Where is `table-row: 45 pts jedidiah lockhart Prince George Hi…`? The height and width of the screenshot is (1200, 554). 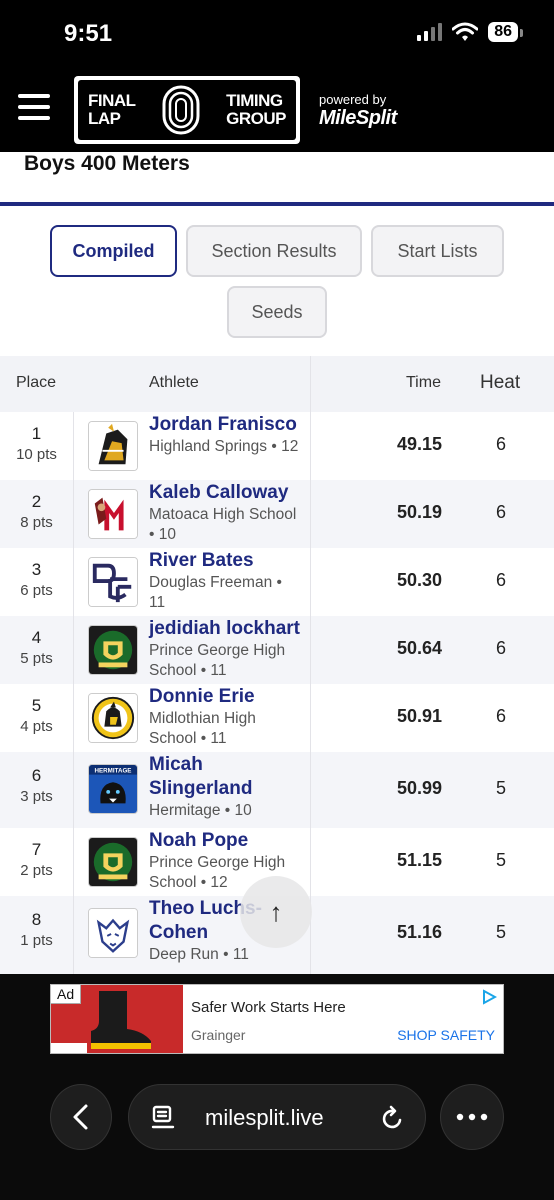
table-row: 45 pts jedidiah lockhart Prince George Hi… is located at coordinates (277, 650).